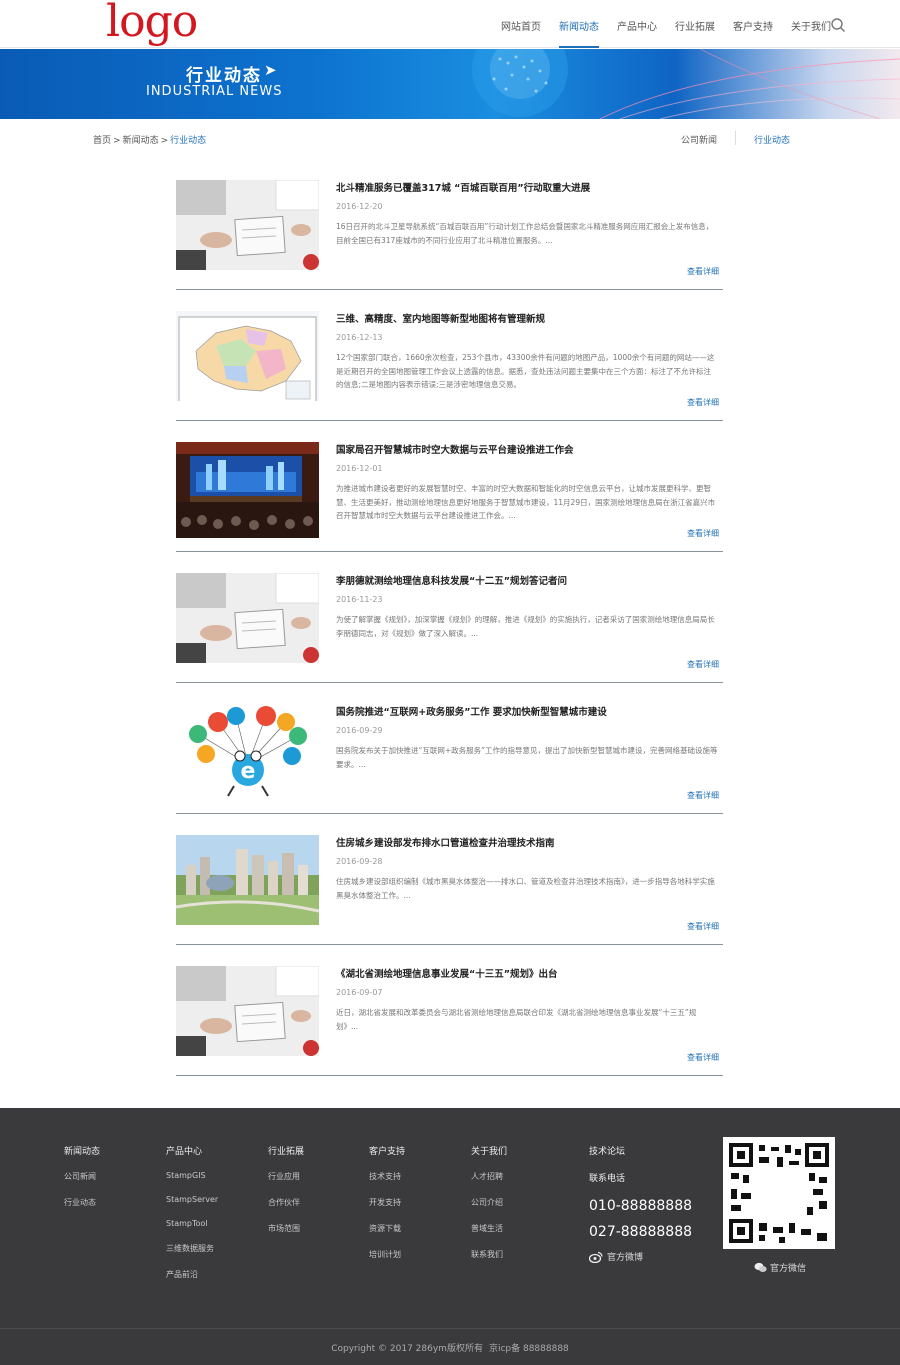 The height and width of the screenshot is (1365, 900). What do you see at coordinates (387, 1150) in the screenshot?
I see `footer-heading: 客户支持` at bounding box center [387, 1150].